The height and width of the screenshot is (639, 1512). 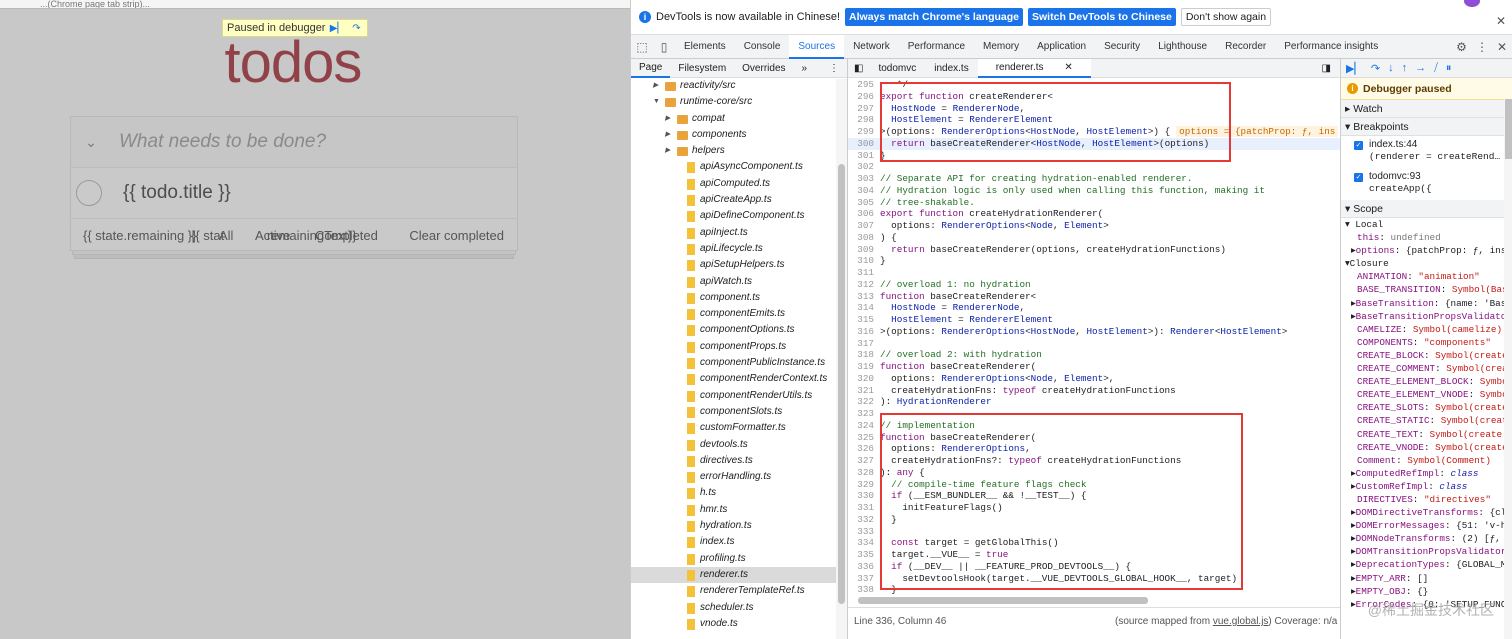 I want to click on nav-tab-overrides: Overrides, so click(x=763, y=68).